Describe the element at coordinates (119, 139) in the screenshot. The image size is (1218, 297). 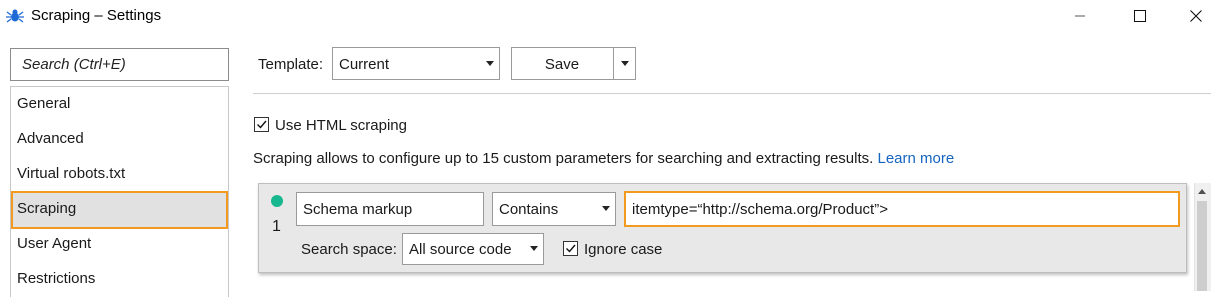
I see `nav-item-advanced: Advanced` at that location.